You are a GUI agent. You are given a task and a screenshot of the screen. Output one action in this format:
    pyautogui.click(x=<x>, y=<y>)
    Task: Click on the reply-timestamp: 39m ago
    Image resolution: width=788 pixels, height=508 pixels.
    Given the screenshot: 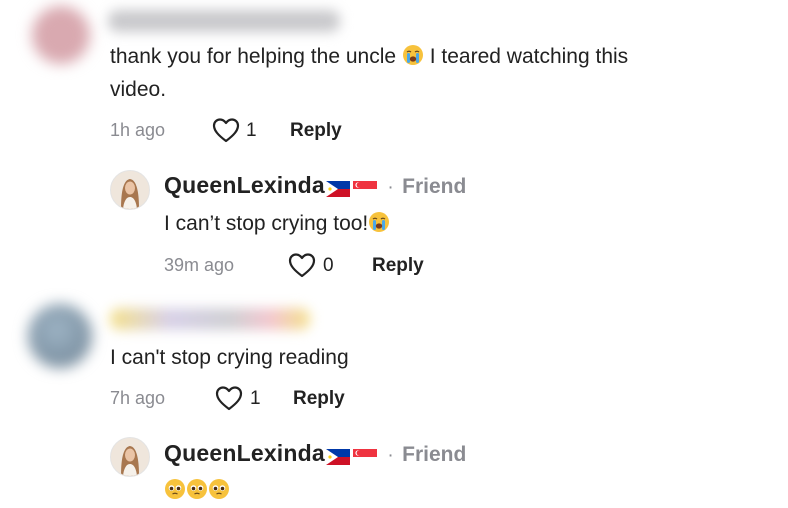 What is the action you would take?
    pyautogui.click(x=199, y=265)
    